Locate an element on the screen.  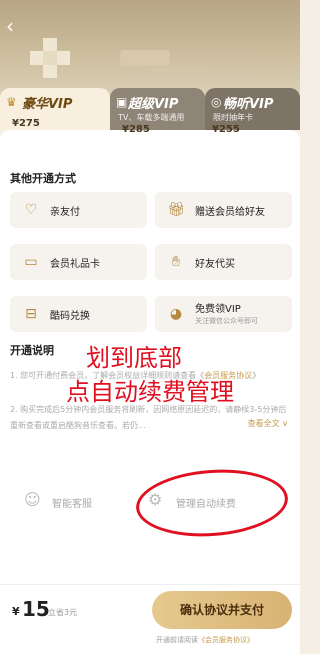
gift-icon: 🎁︎ is located at coordinates (176, 210).